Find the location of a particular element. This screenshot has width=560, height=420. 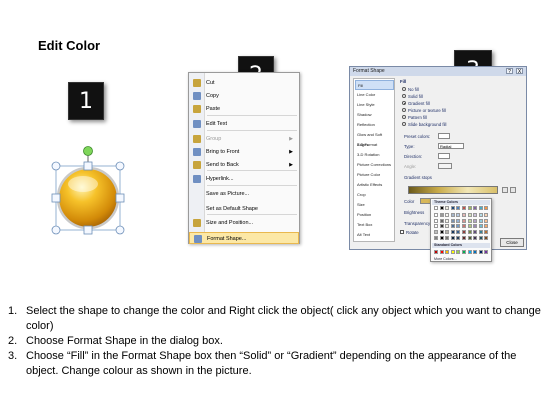

preset-colors-dropdown is located at coordinates (444, 136).